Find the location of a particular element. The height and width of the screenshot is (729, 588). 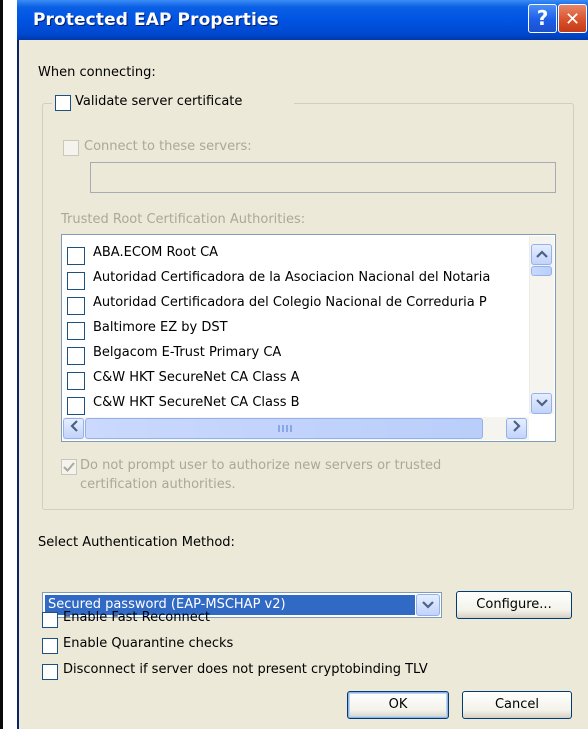

chevron-down-icon is located at coordinates (428, 605).